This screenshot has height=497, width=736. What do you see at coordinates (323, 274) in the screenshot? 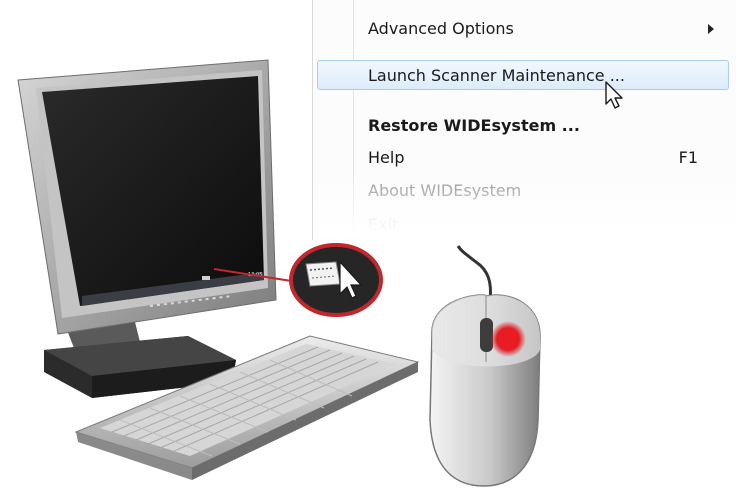
I see `scanner-tray-icon` at bounding box center [323, 274].